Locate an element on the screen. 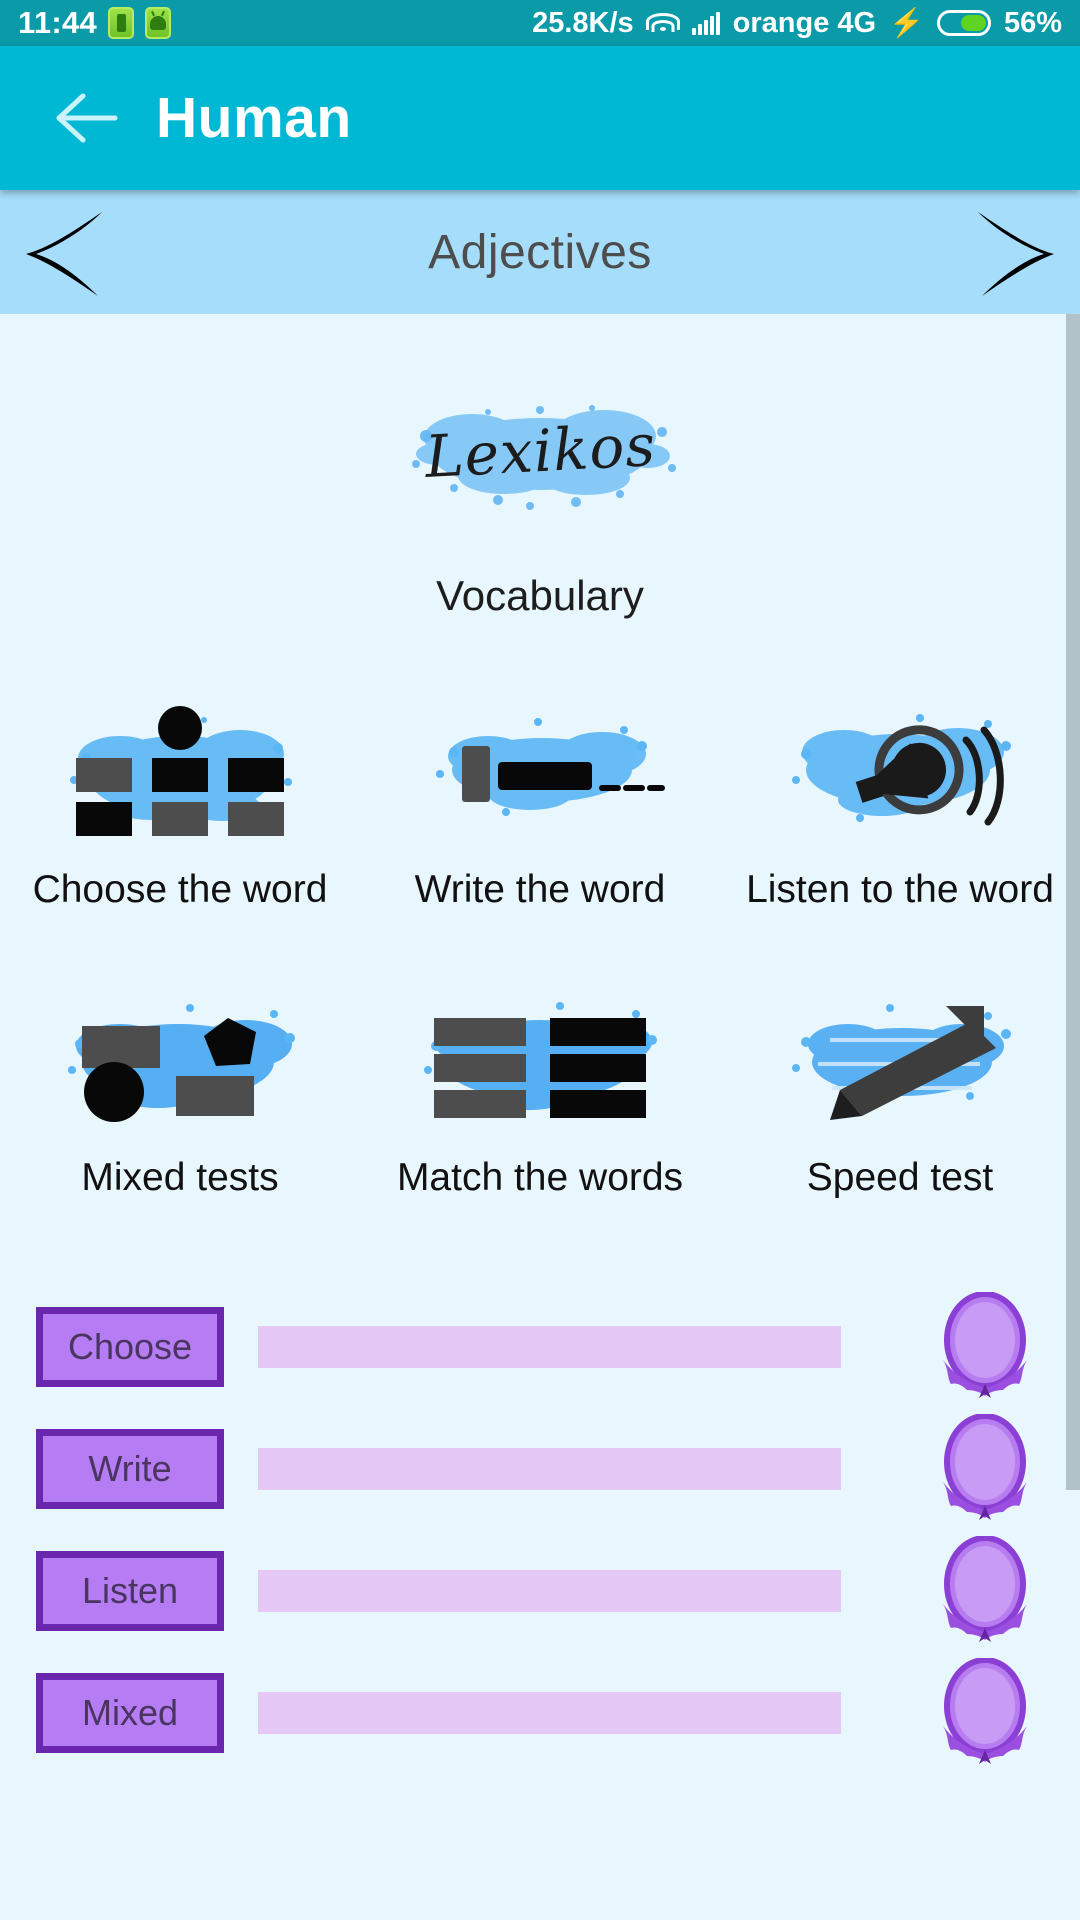 Image resolution: width=1080 pixels, height=1920 pixels. battery-chip-icon is located at coordinates (121, 23).